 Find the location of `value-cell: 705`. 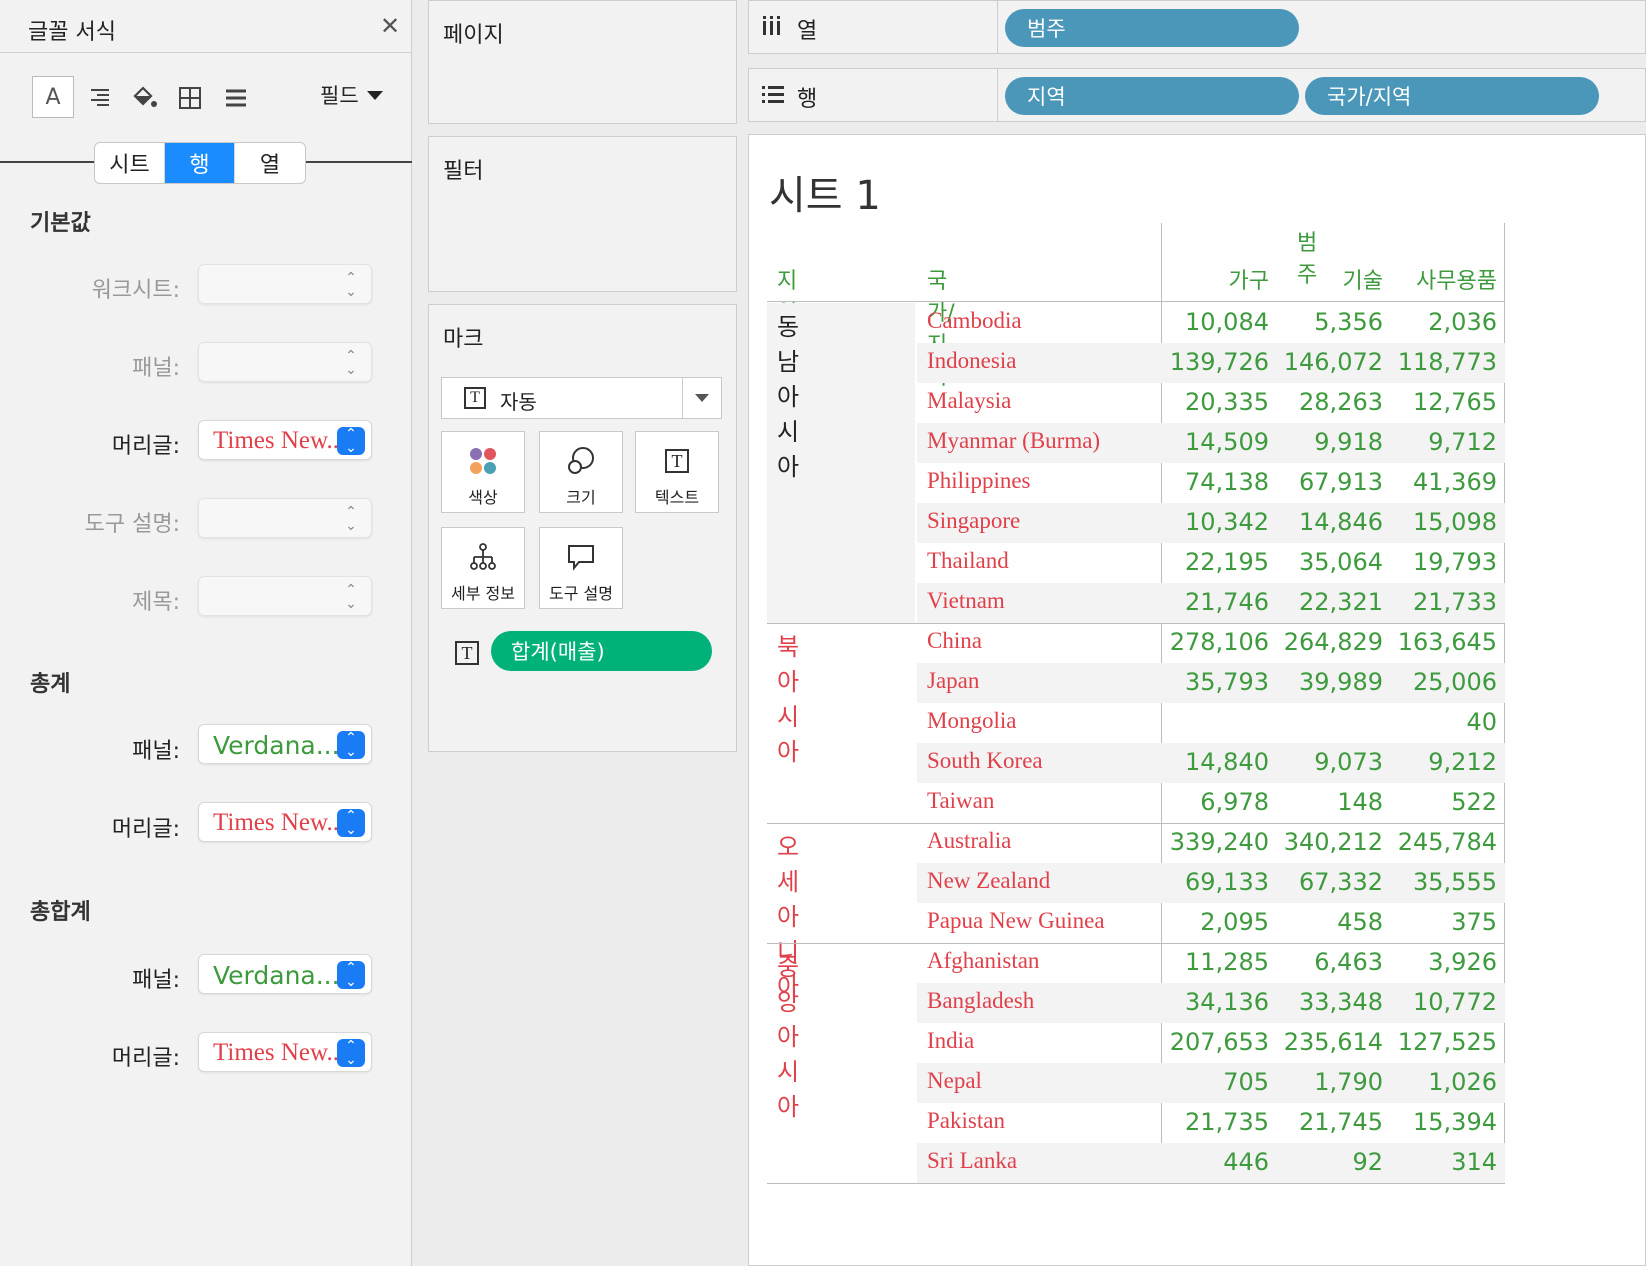

value-cell: 705 is located at coordinates (1246, 1082).